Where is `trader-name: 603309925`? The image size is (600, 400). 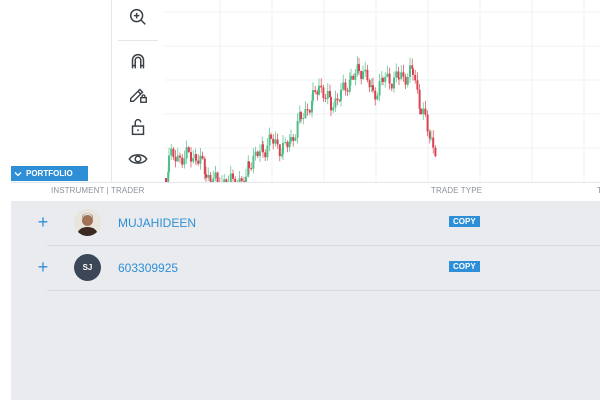 trader-name: 603309925 is located at coordinates (148, 268).